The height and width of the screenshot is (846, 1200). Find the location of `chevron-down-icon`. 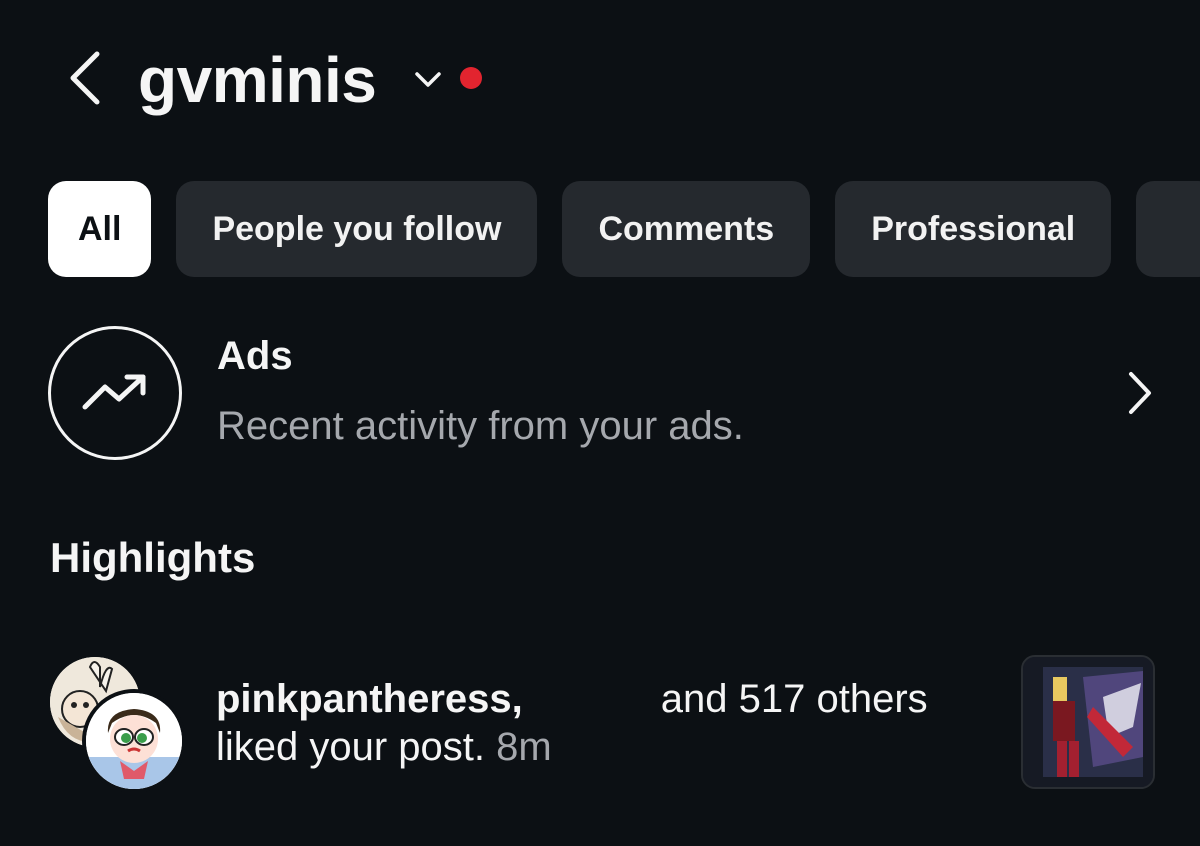

chevron-down-icon is located at coordinates (428, 79).